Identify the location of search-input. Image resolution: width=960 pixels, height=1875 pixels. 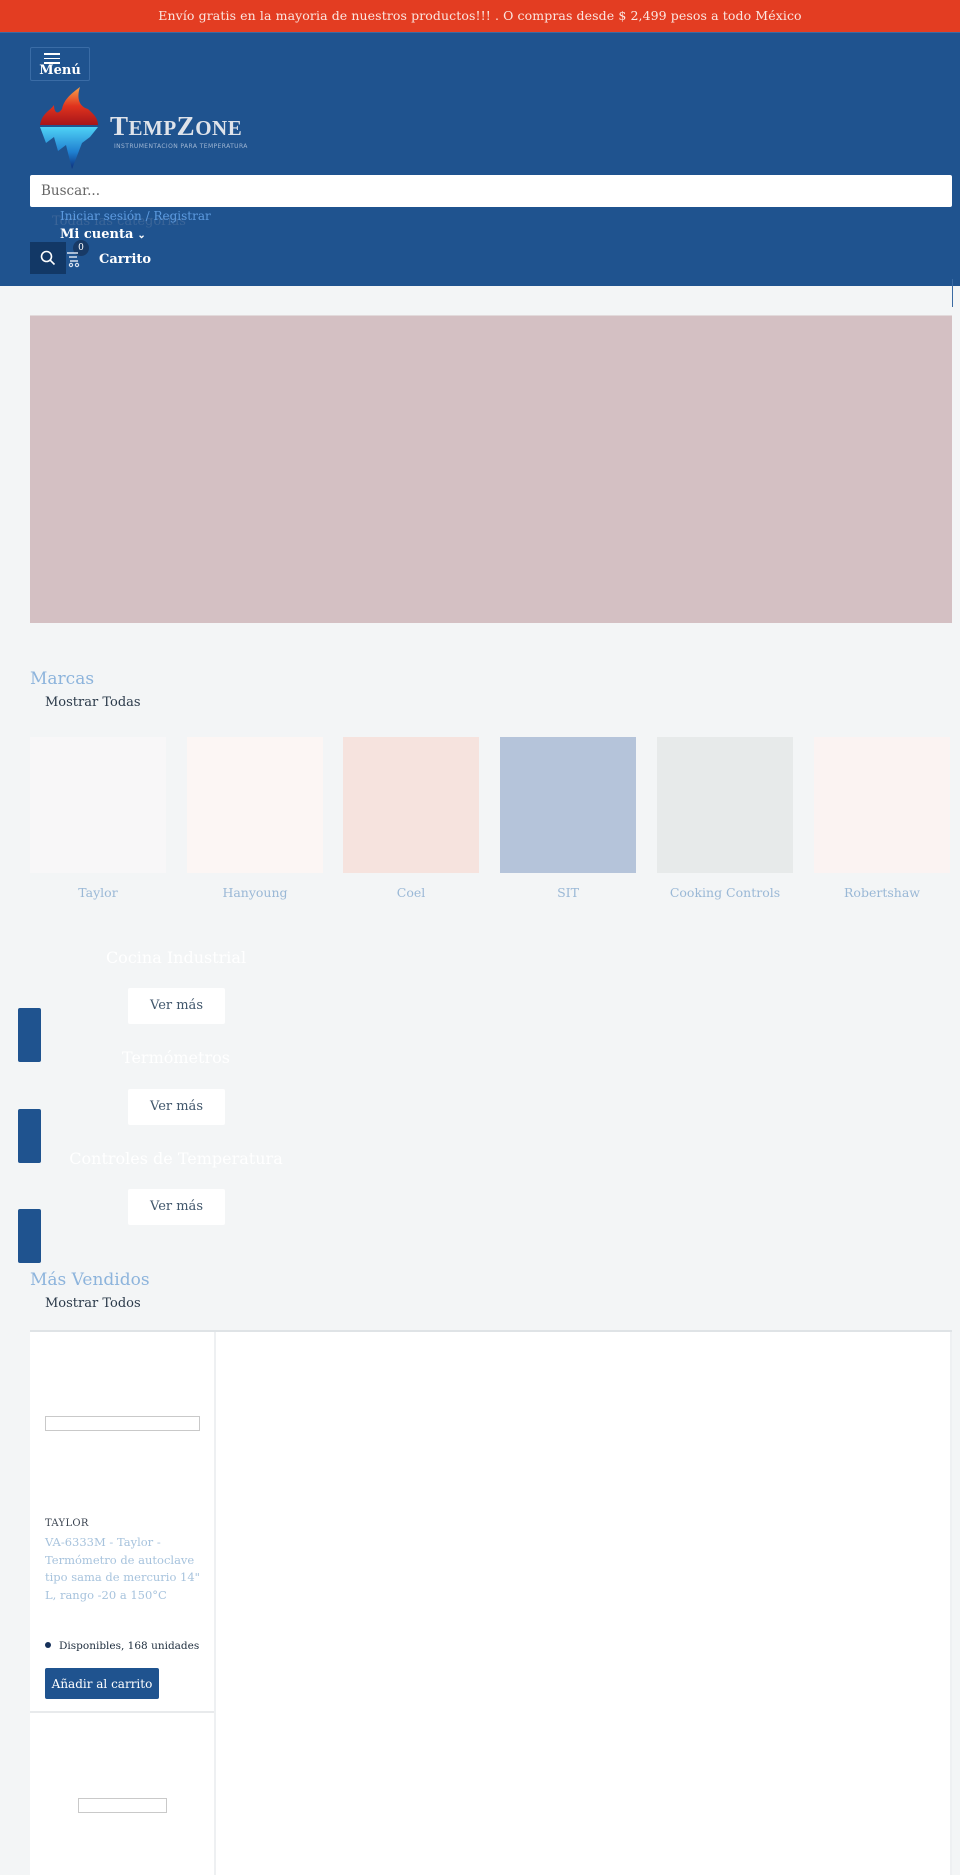
(491, 191).